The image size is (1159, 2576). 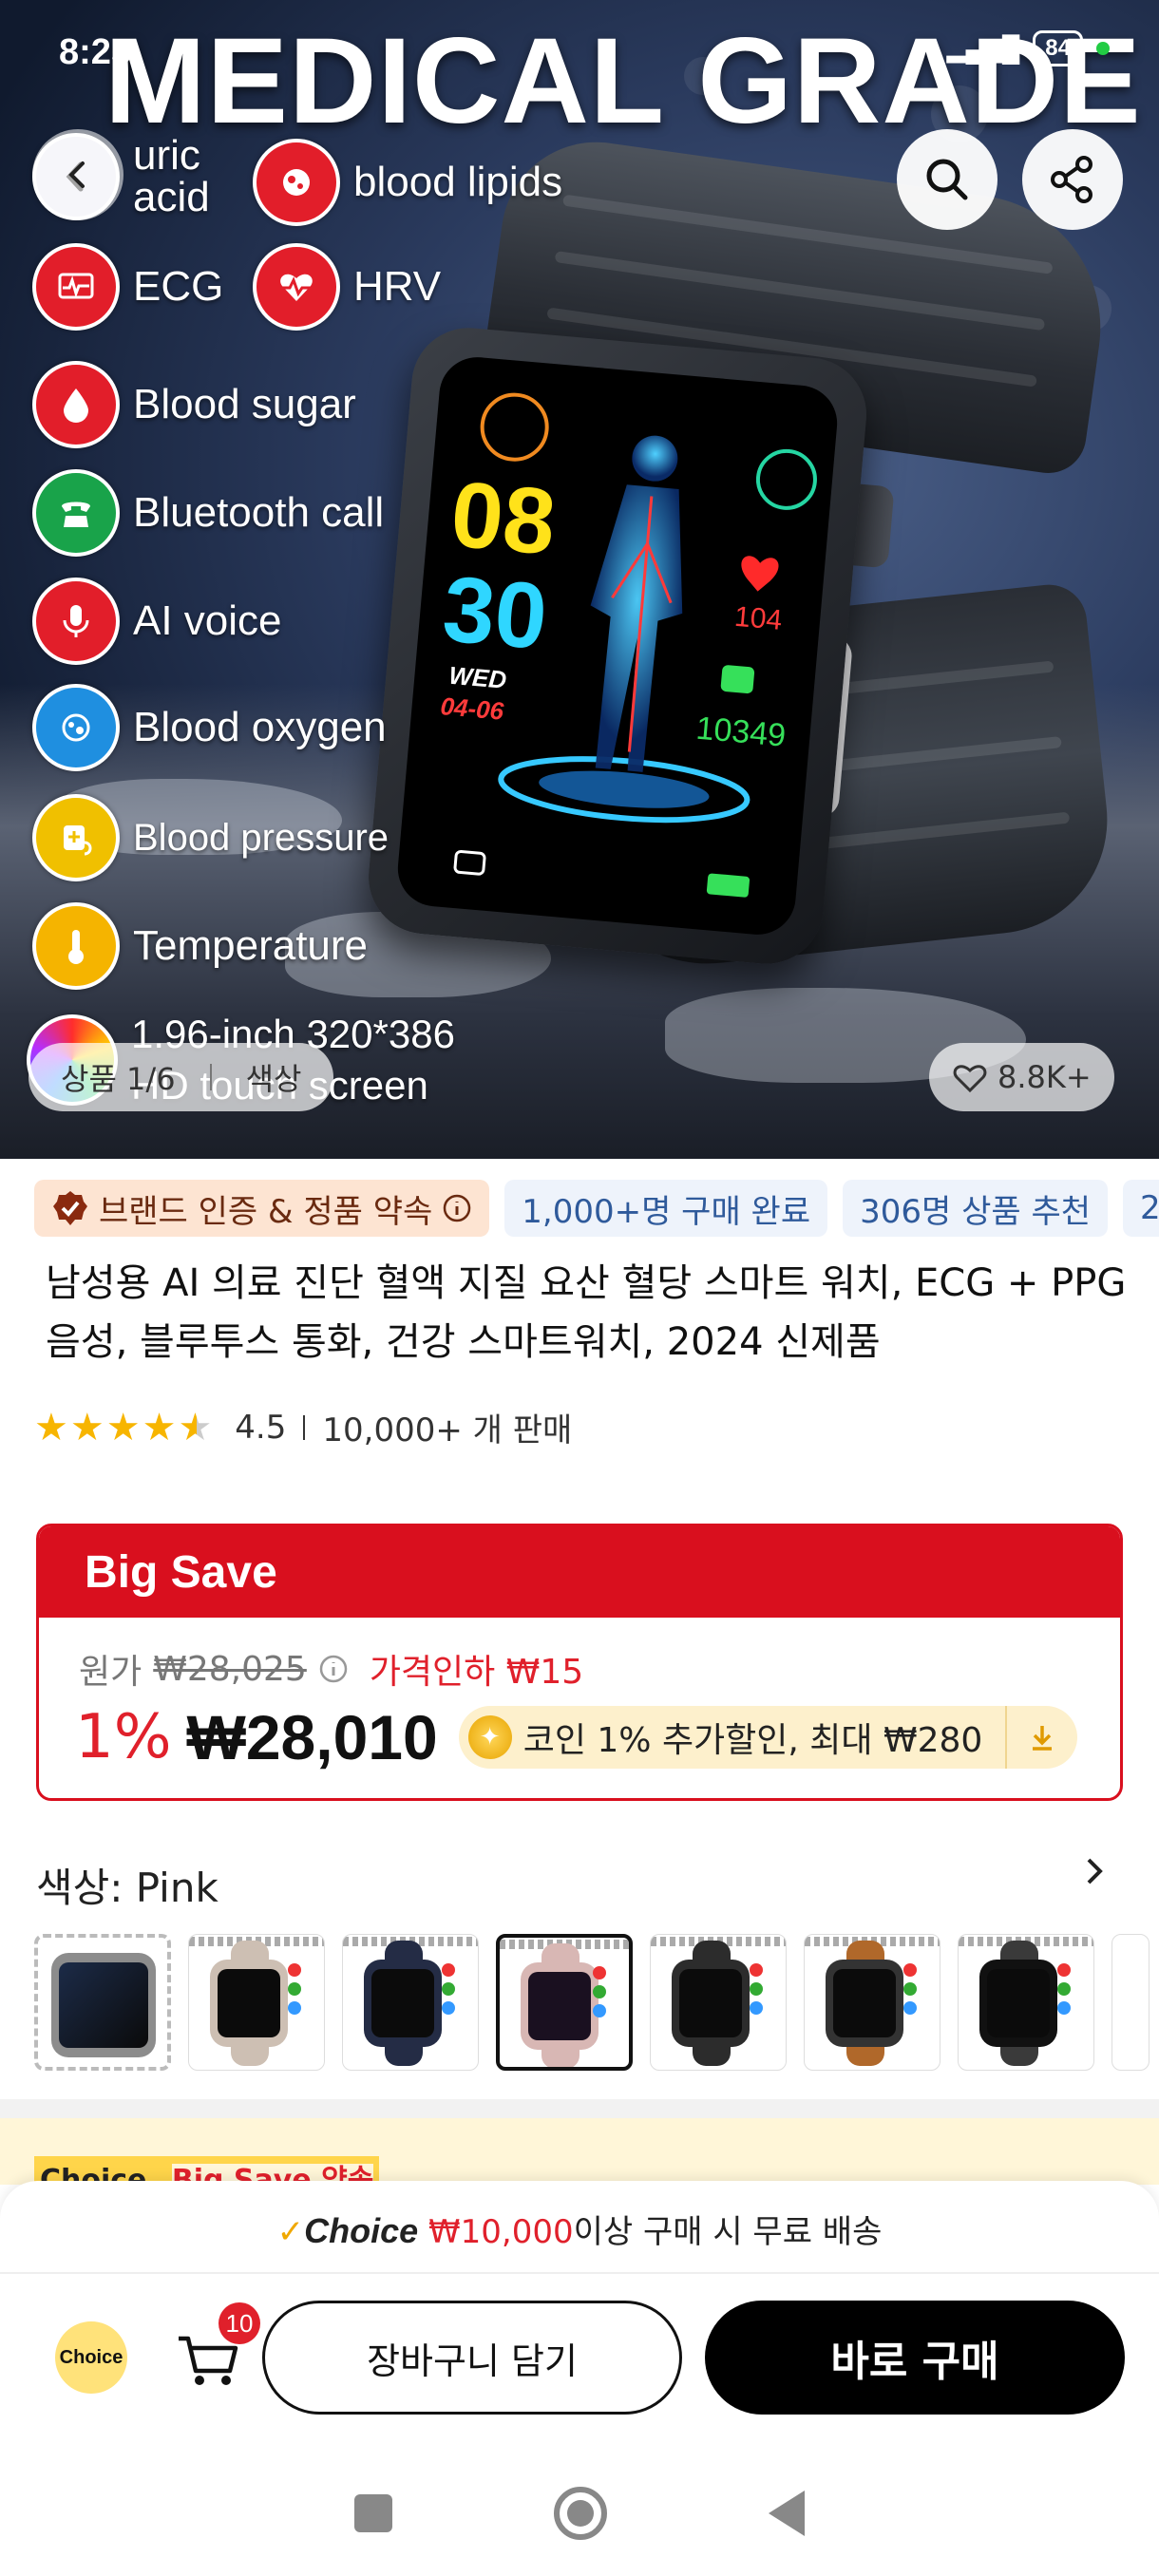 I want to click on brand-badge-label: 브랜드 인증 & 정품 약속, so click(x=266, y=1211).